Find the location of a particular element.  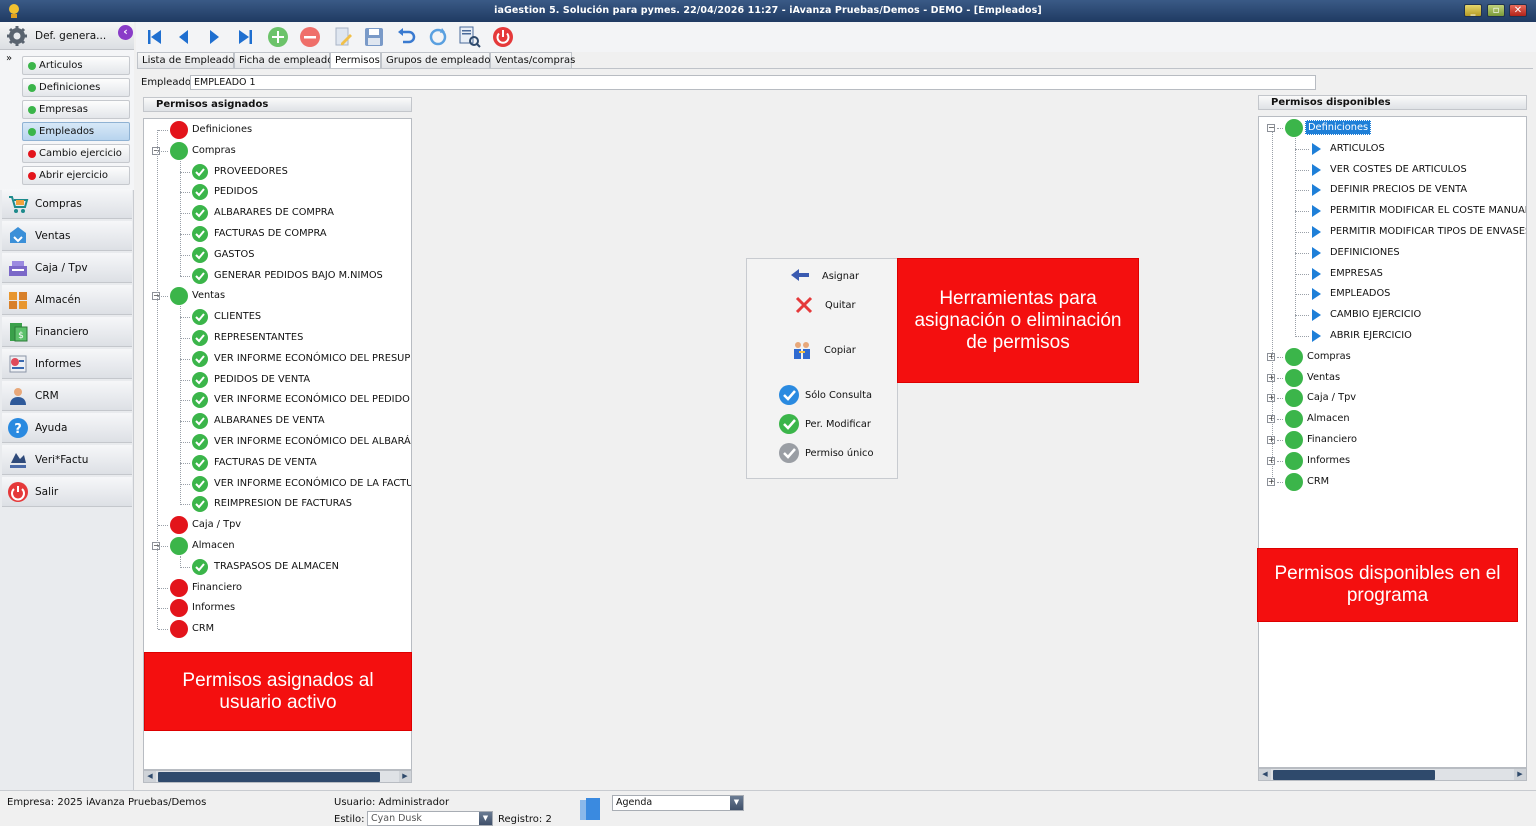

delete-record-icon is located at coordinates (310, 37).